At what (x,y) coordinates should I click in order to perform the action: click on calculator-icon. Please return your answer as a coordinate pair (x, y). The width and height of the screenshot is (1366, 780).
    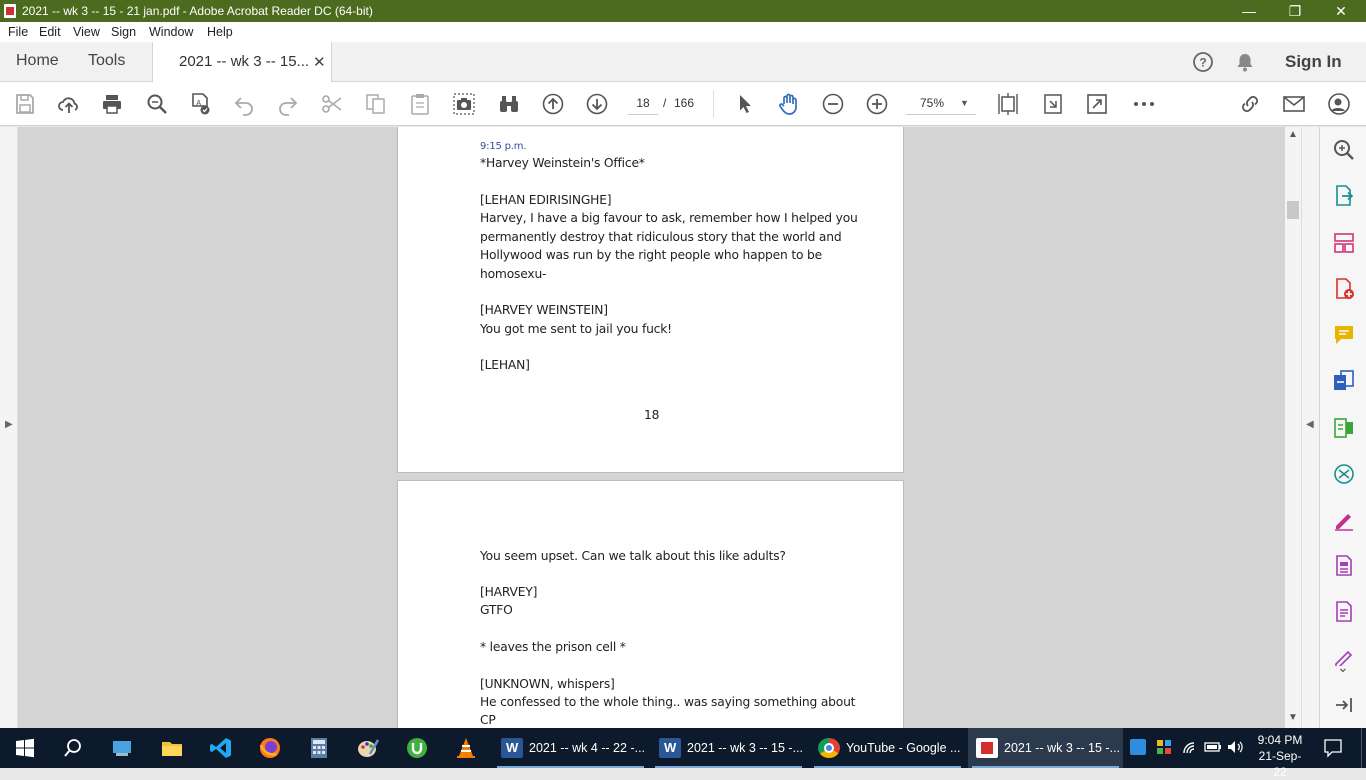
    Looking at the image, I should click on (319, 748).